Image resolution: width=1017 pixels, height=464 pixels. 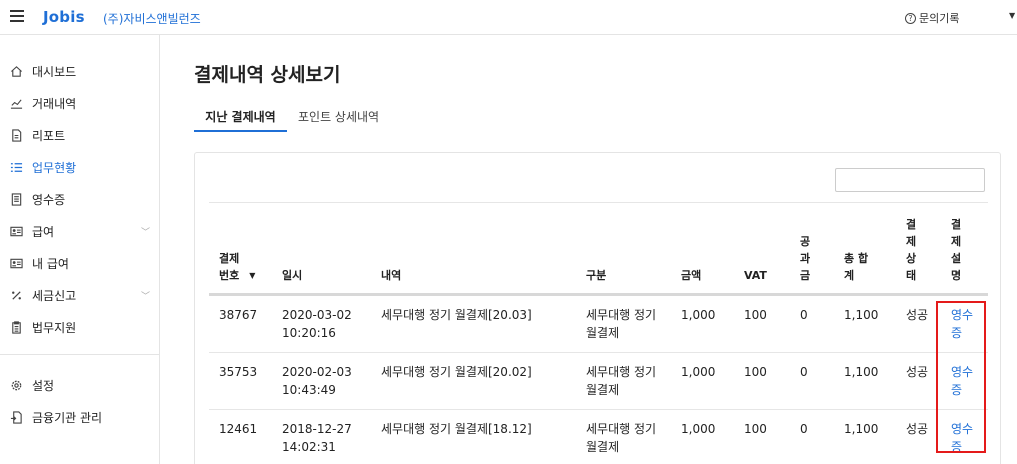 I want to click on sidebar-item-label: 내 급여, so click(x=50, y=263).